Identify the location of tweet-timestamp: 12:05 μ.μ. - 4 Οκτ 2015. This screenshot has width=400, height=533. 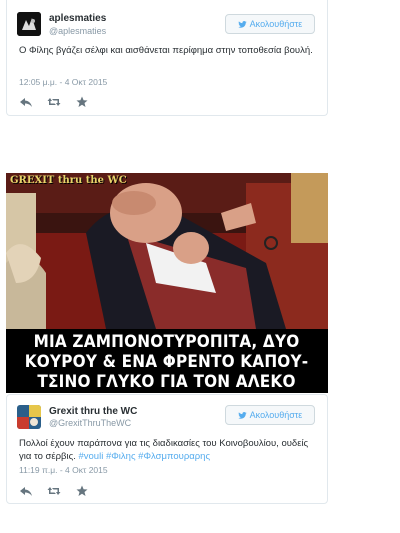
(63, 82).